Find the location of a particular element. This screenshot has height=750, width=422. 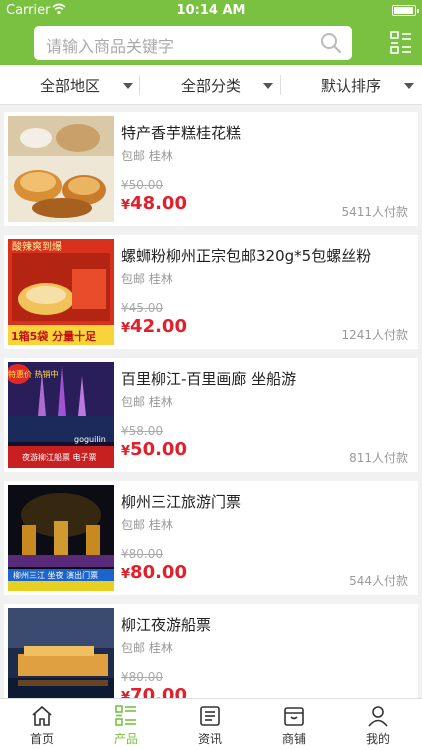

tab-profile: 我的 is located at coordinates (378, 724).